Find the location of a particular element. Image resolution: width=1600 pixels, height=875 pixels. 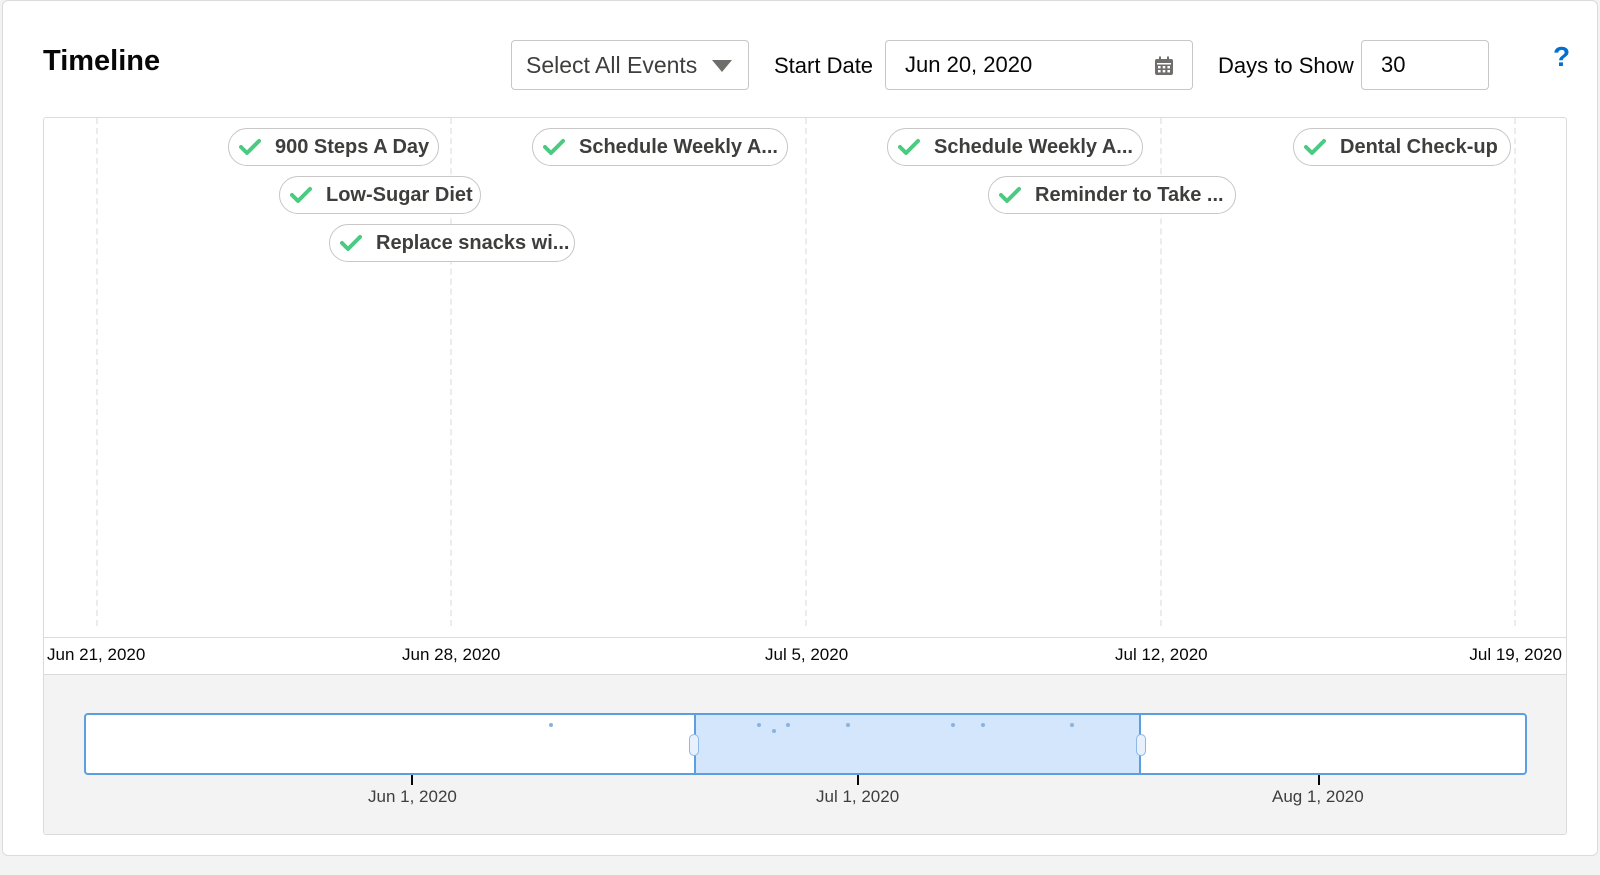

axis-tick-label: Jul 5, 2020 is located at coordinates (807, 654).